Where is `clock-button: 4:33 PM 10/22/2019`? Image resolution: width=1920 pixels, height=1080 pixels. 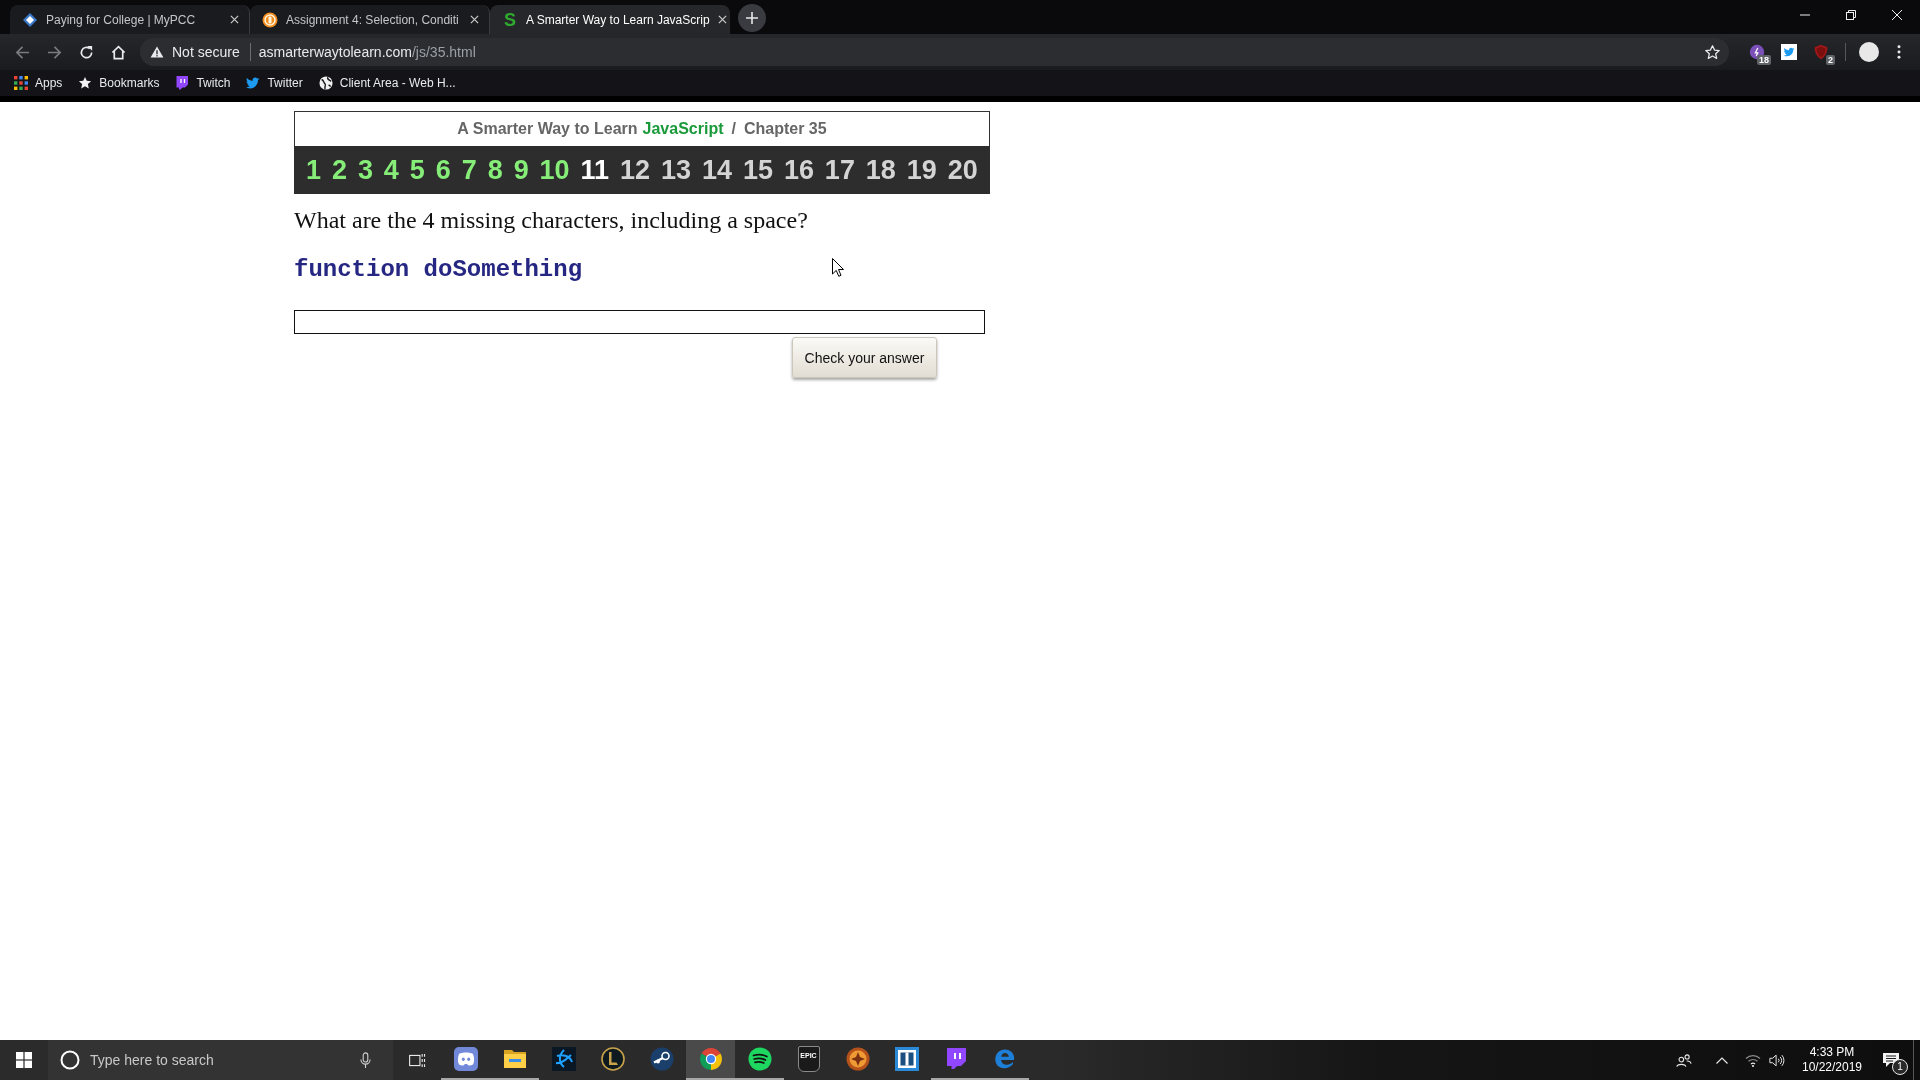 clock-button: 4:33 PM 10/22/2019 is located at coordinates (1832, 1060).